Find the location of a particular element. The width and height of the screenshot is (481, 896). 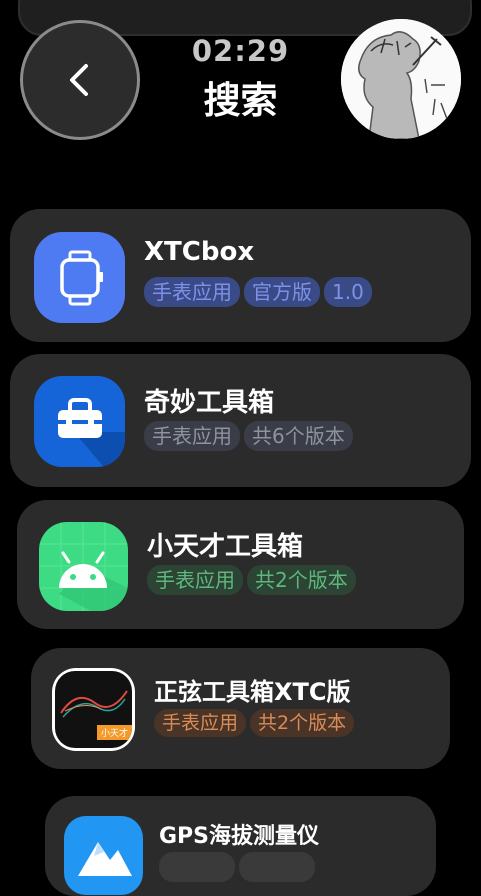

avatar is located at coordinates (401, 79).